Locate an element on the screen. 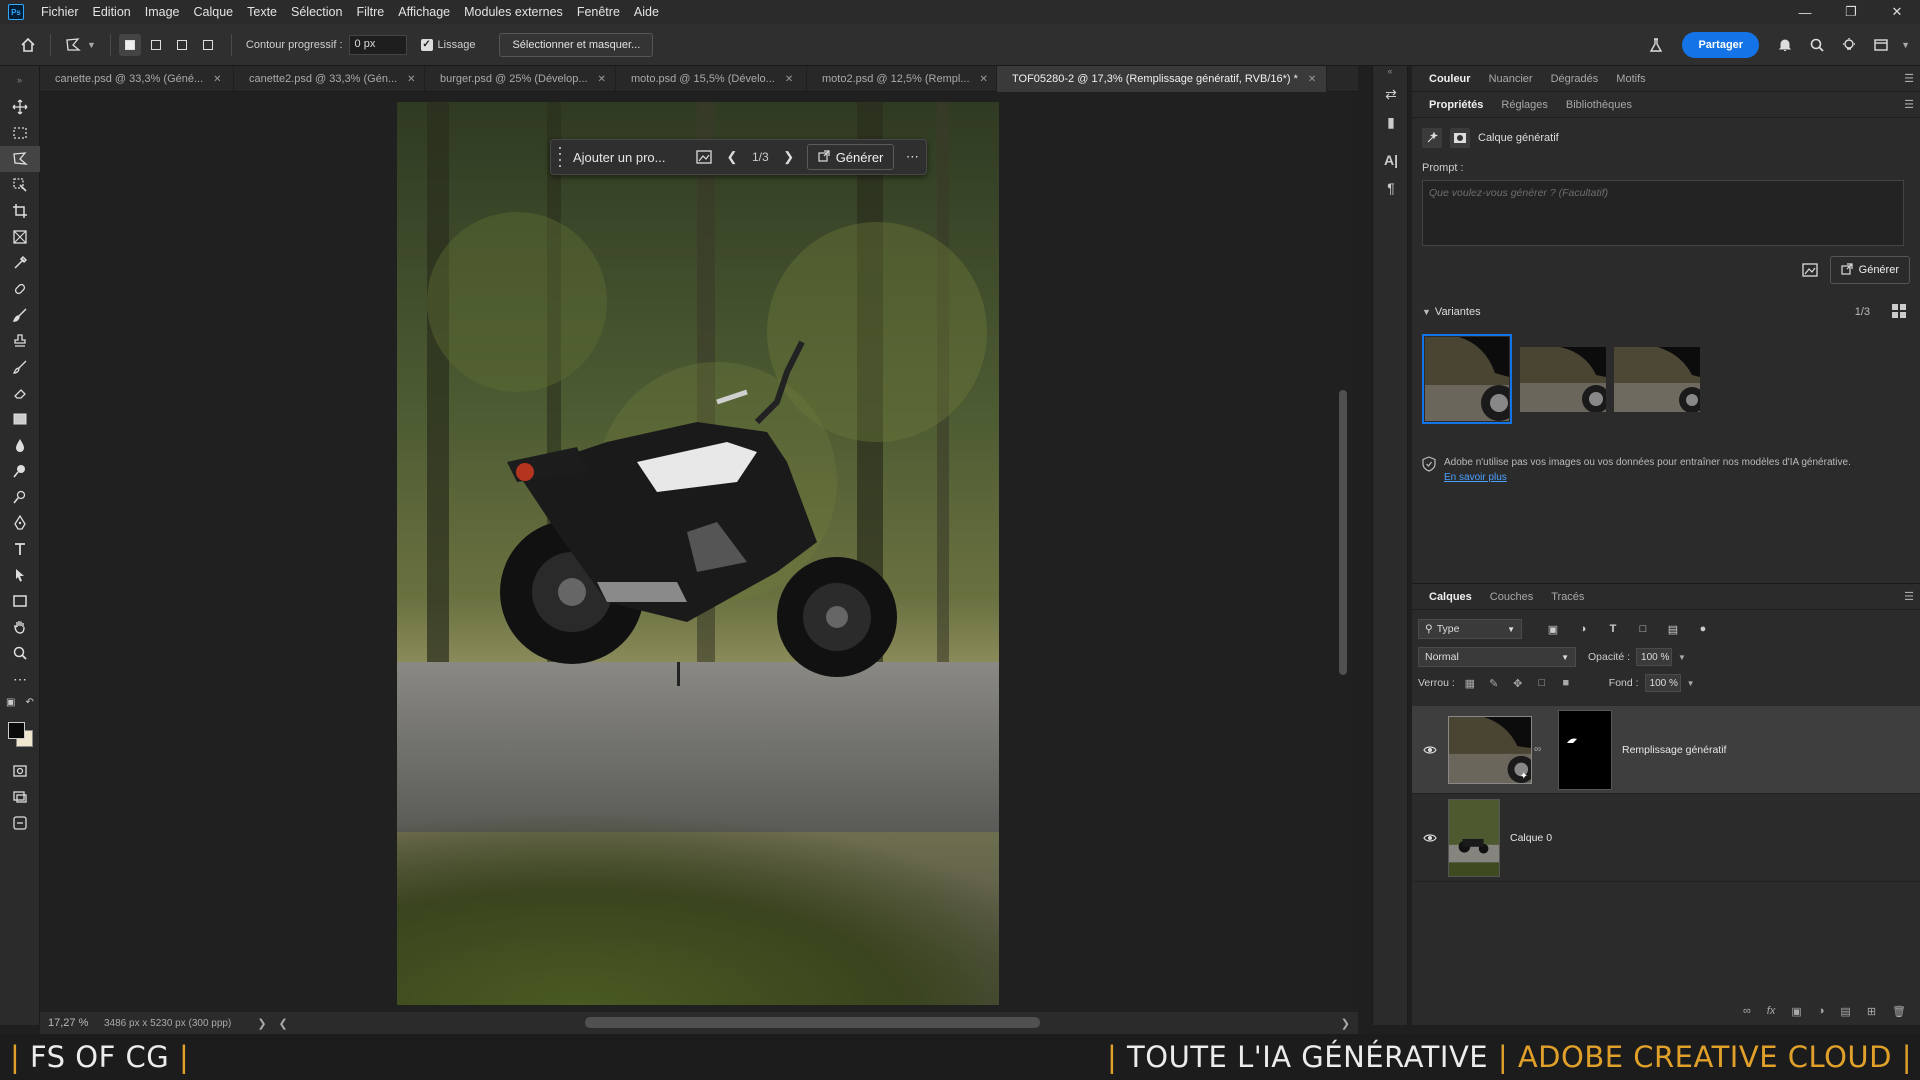  variants-header: ▼ Variantes 1/3 is located at coordinates (1666, 312).